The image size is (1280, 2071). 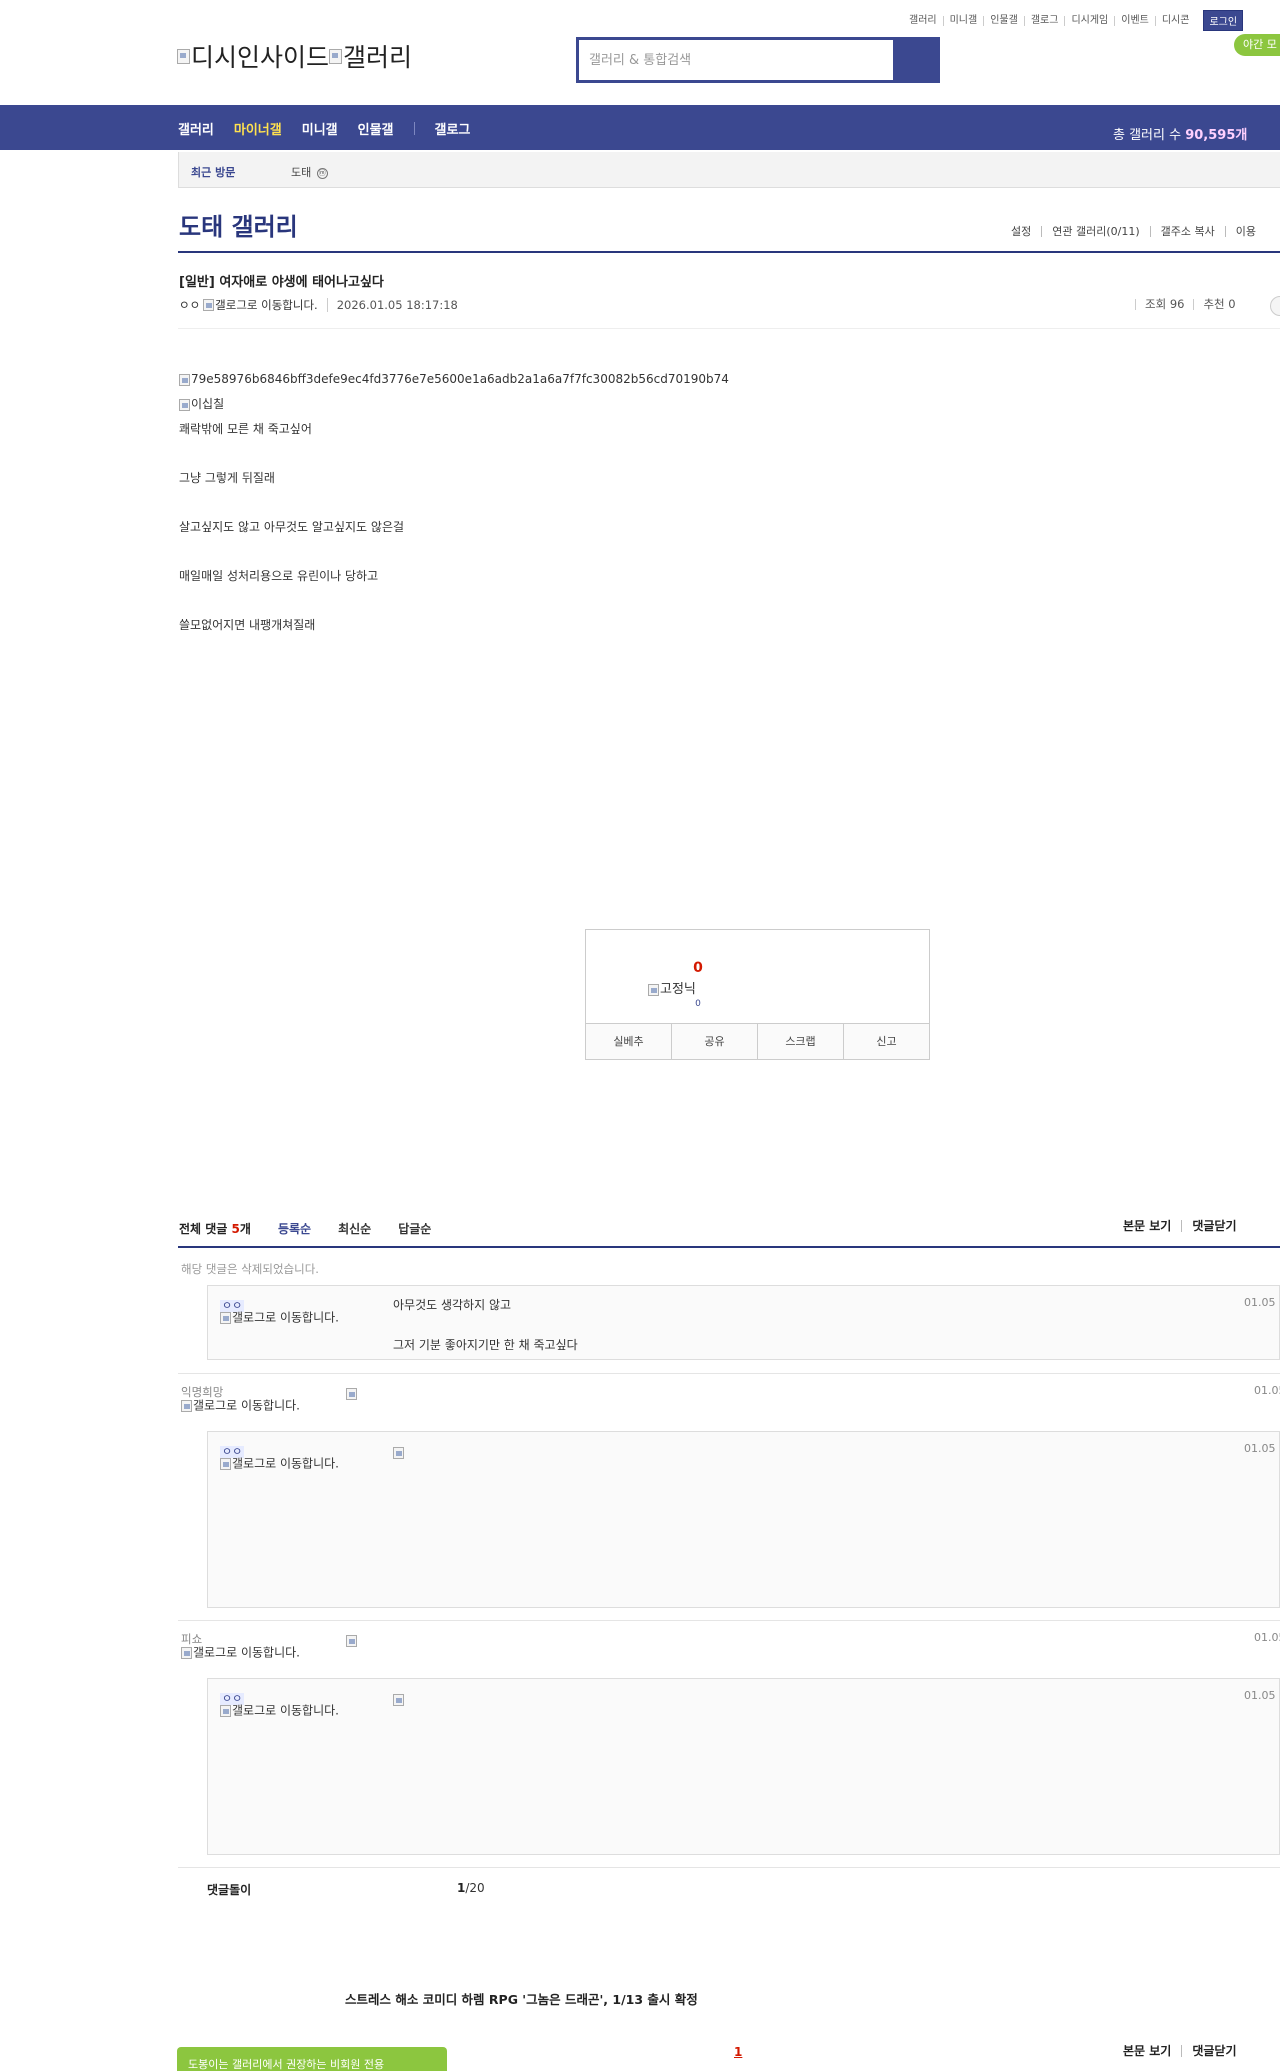 I want to click on util-link-person: 인물갤, so click(x=1003, y=20).